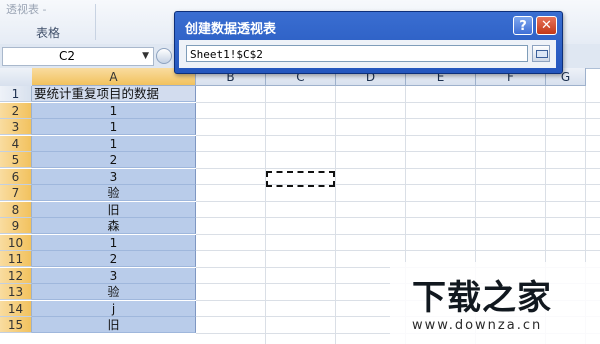 Image resolution: width=600 pixels, height=344 pixels. I want to click on collapse-dialog-icon, so click(541, 53).